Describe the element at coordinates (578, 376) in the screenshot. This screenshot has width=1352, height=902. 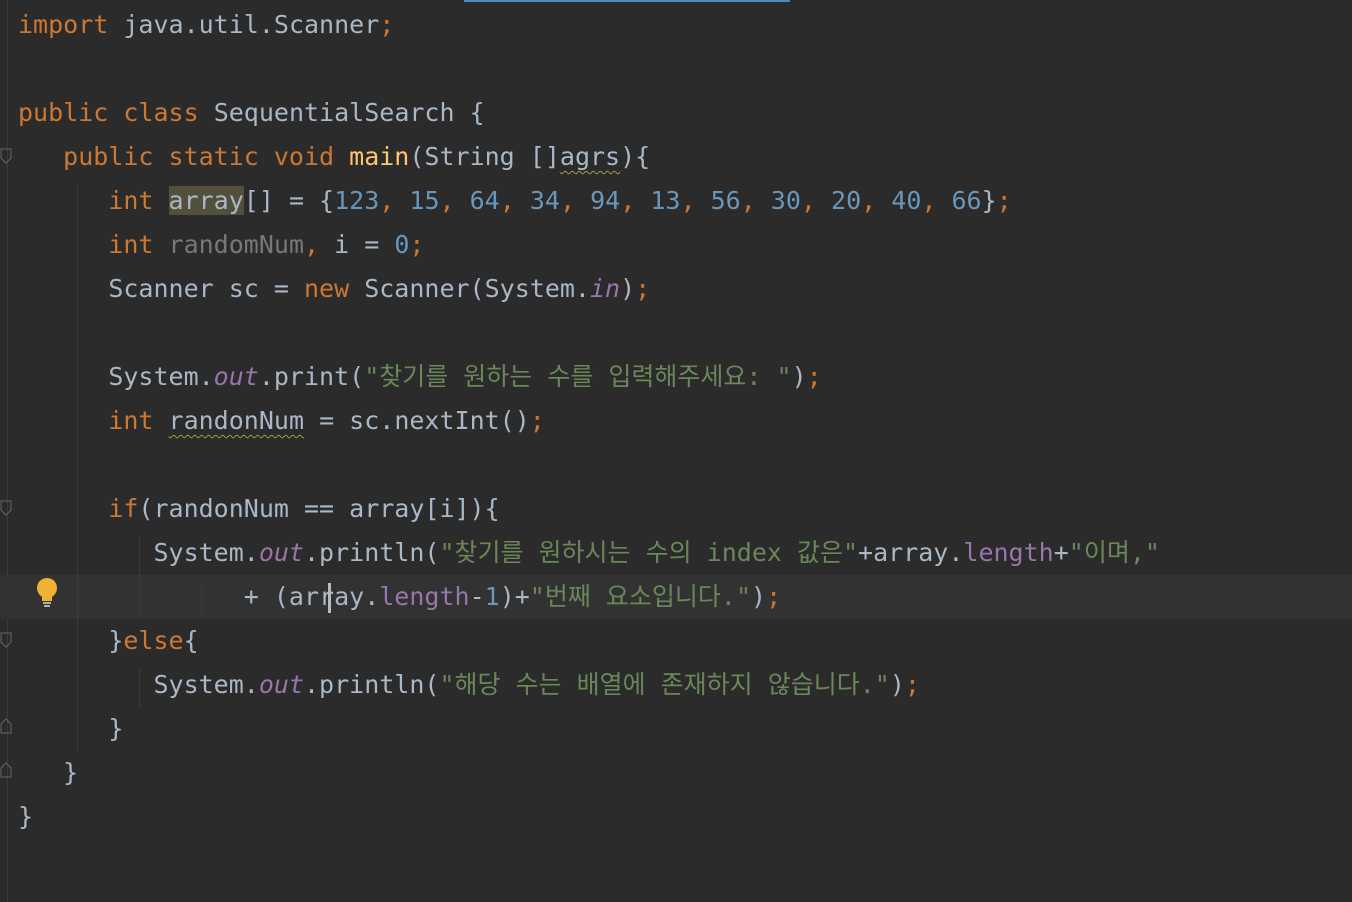
I see `code-token: "찾기를 원하는 수를 입력해주세요: "` at that location.